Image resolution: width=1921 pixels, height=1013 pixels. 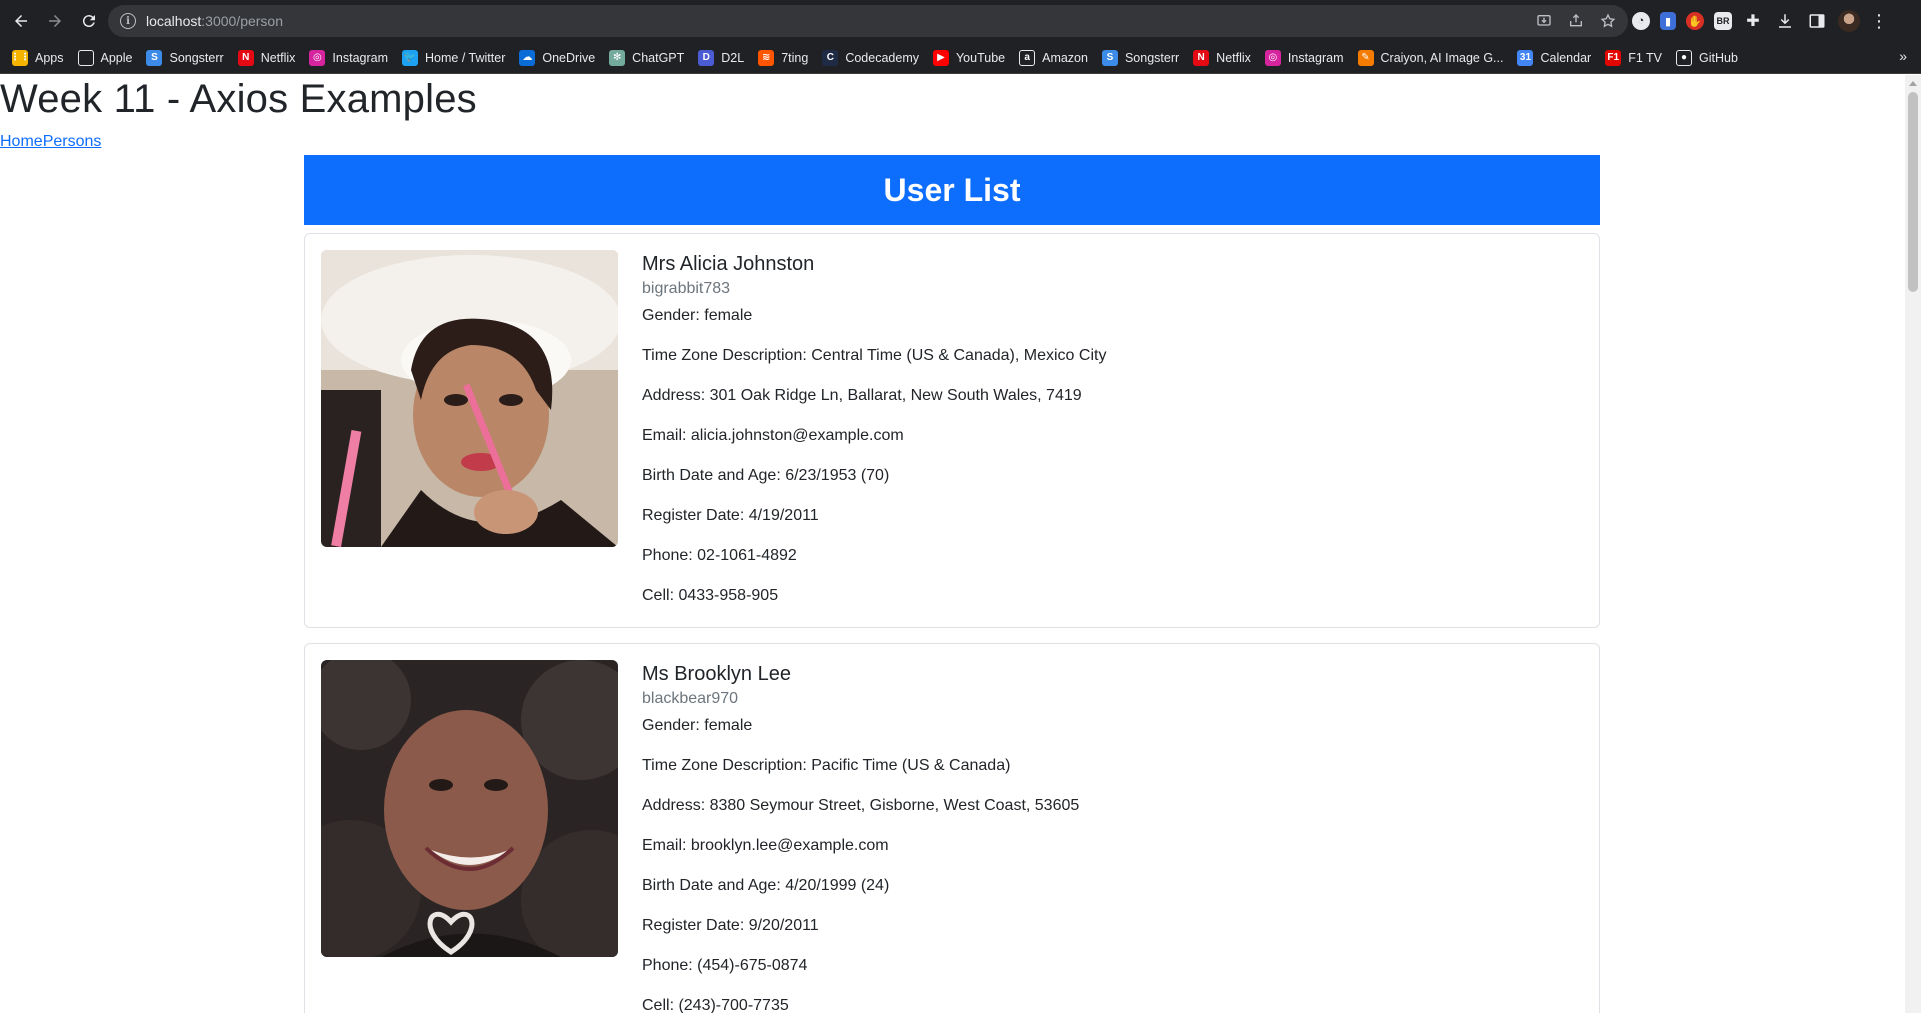 I want to click on nav-links: HomePersons, so click(x=50, y=142).